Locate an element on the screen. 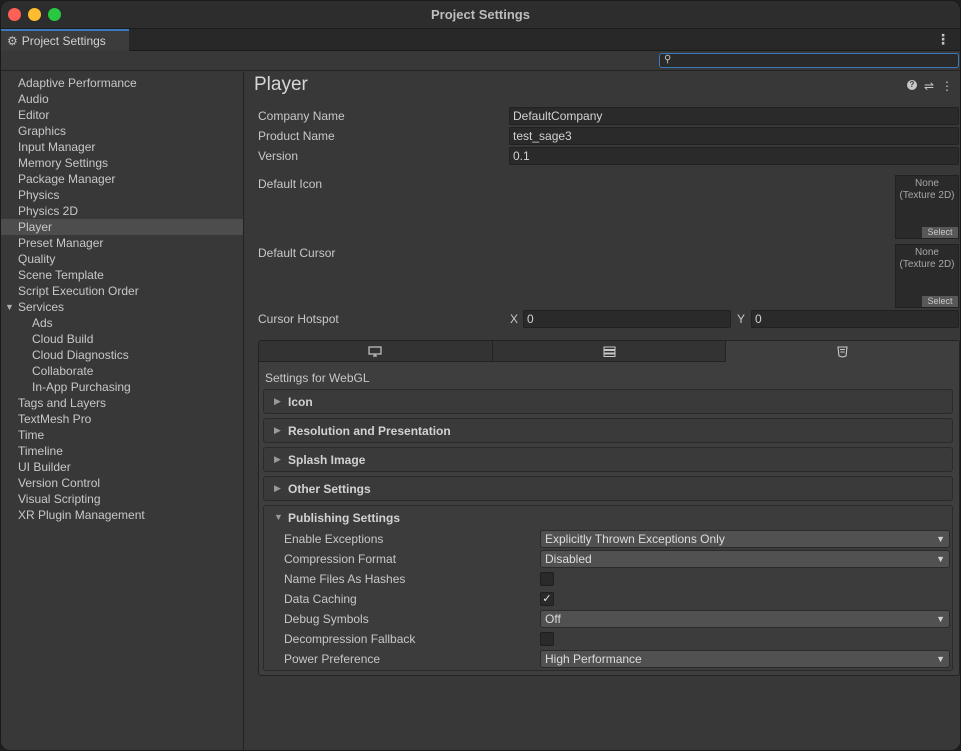 Image resolution: width=961 pixels, height=751 pixels. tab-label: Project Settings is located at coordinates (63, 41).